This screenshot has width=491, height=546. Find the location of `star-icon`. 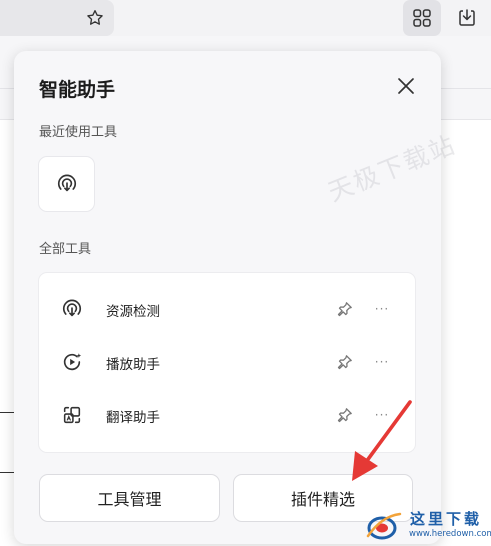

star-icon is located at coordinates (95, 17).